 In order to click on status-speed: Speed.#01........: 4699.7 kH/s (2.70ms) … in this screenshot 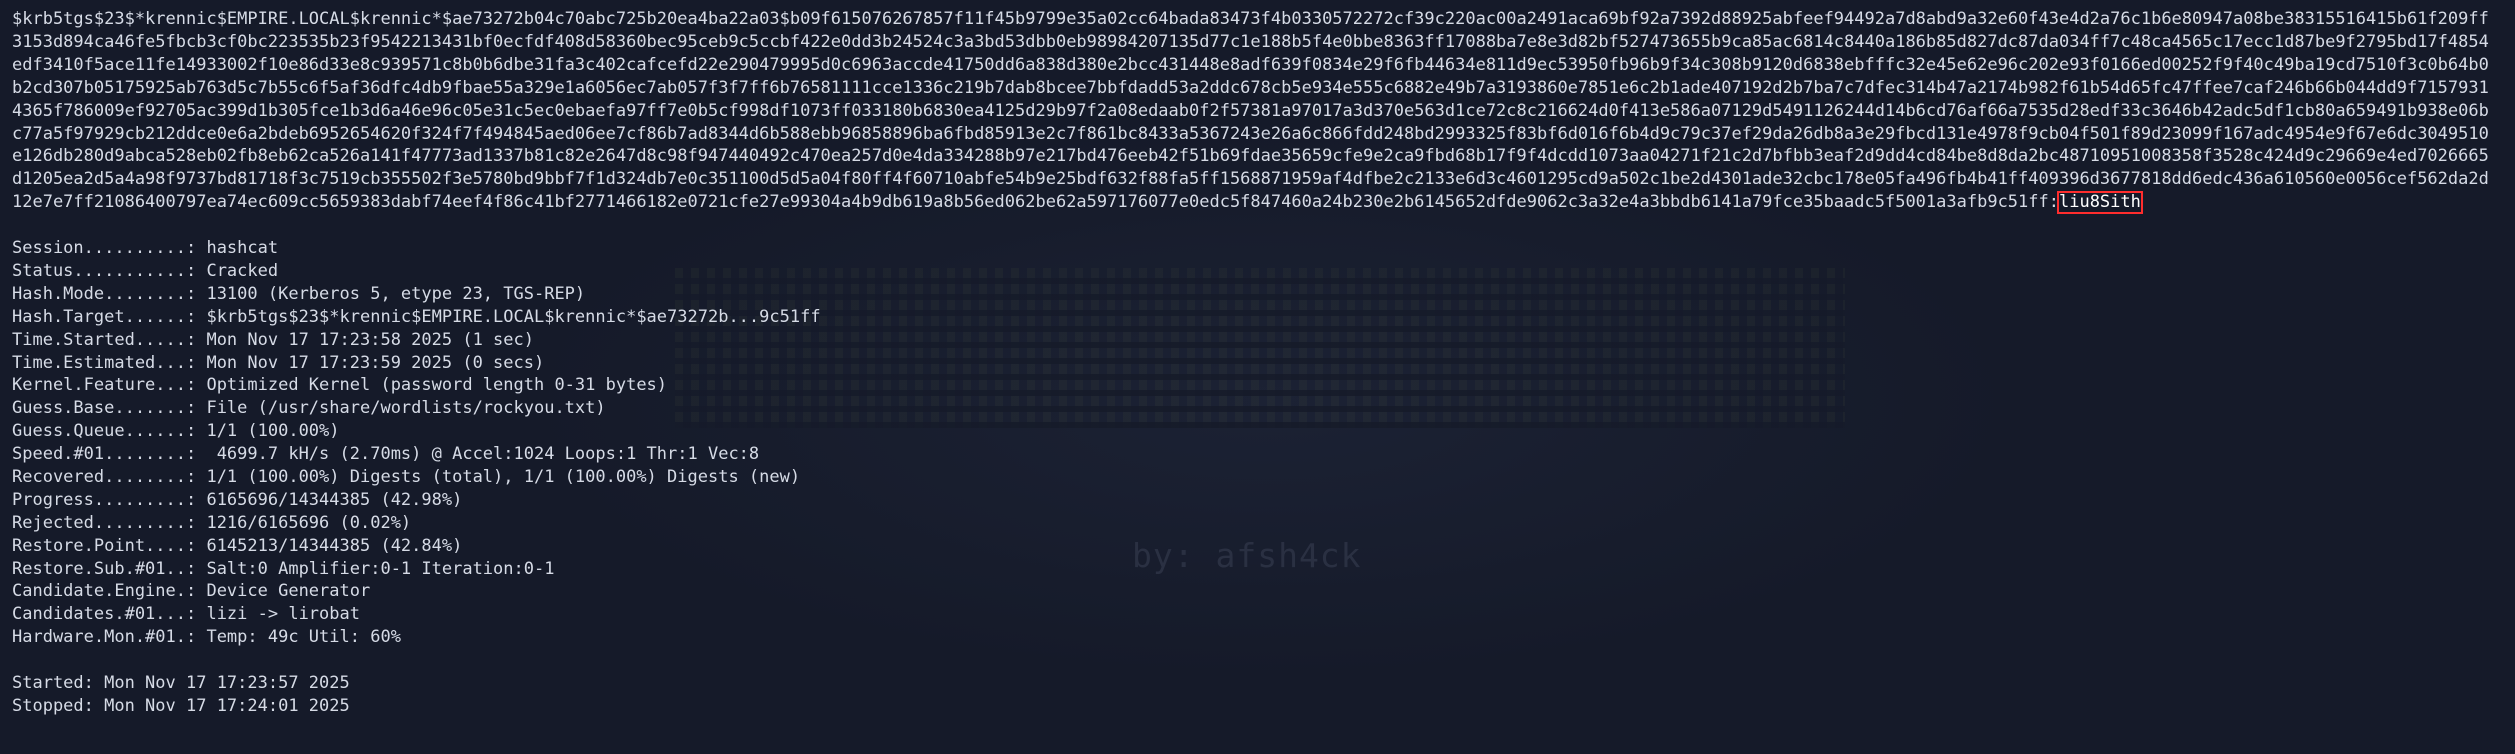, I will do `click(386, 454)`.